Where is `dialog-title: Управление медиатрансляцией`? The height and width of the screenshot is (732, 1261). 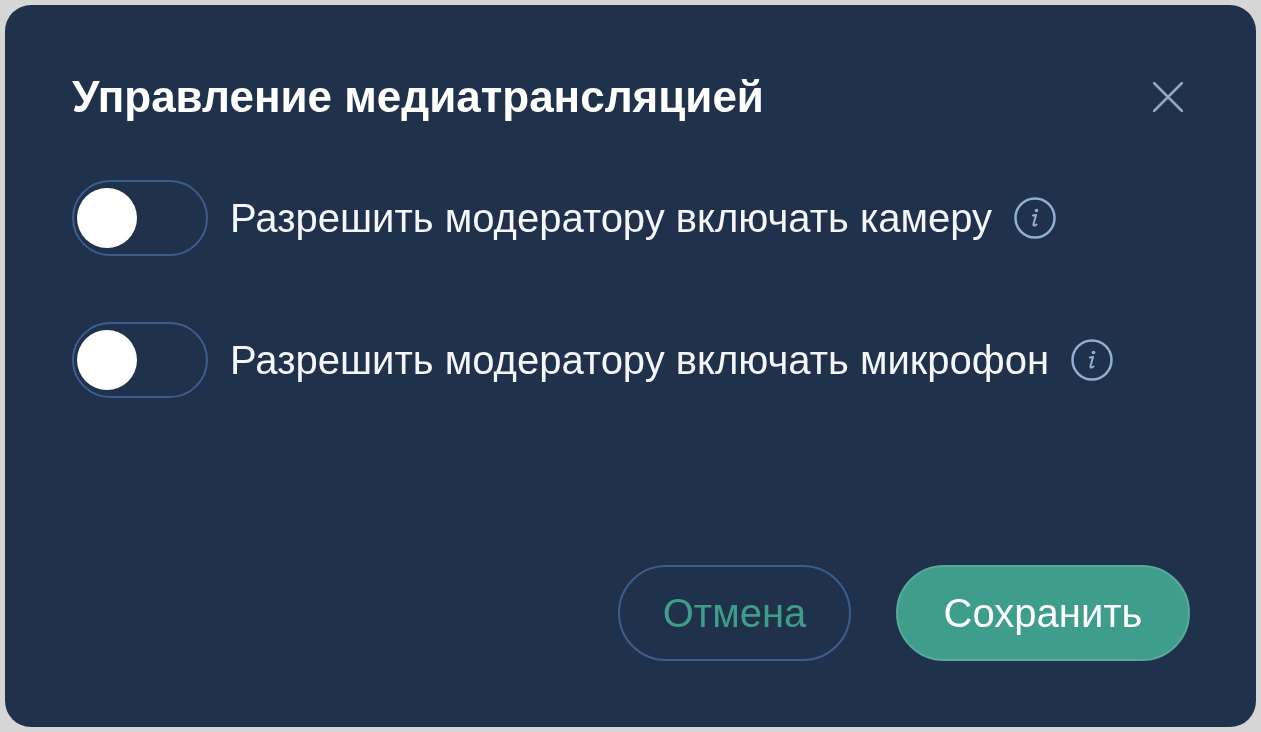 dialog-title: Управление медиатрансляцией is located at coordinates (418, 97).